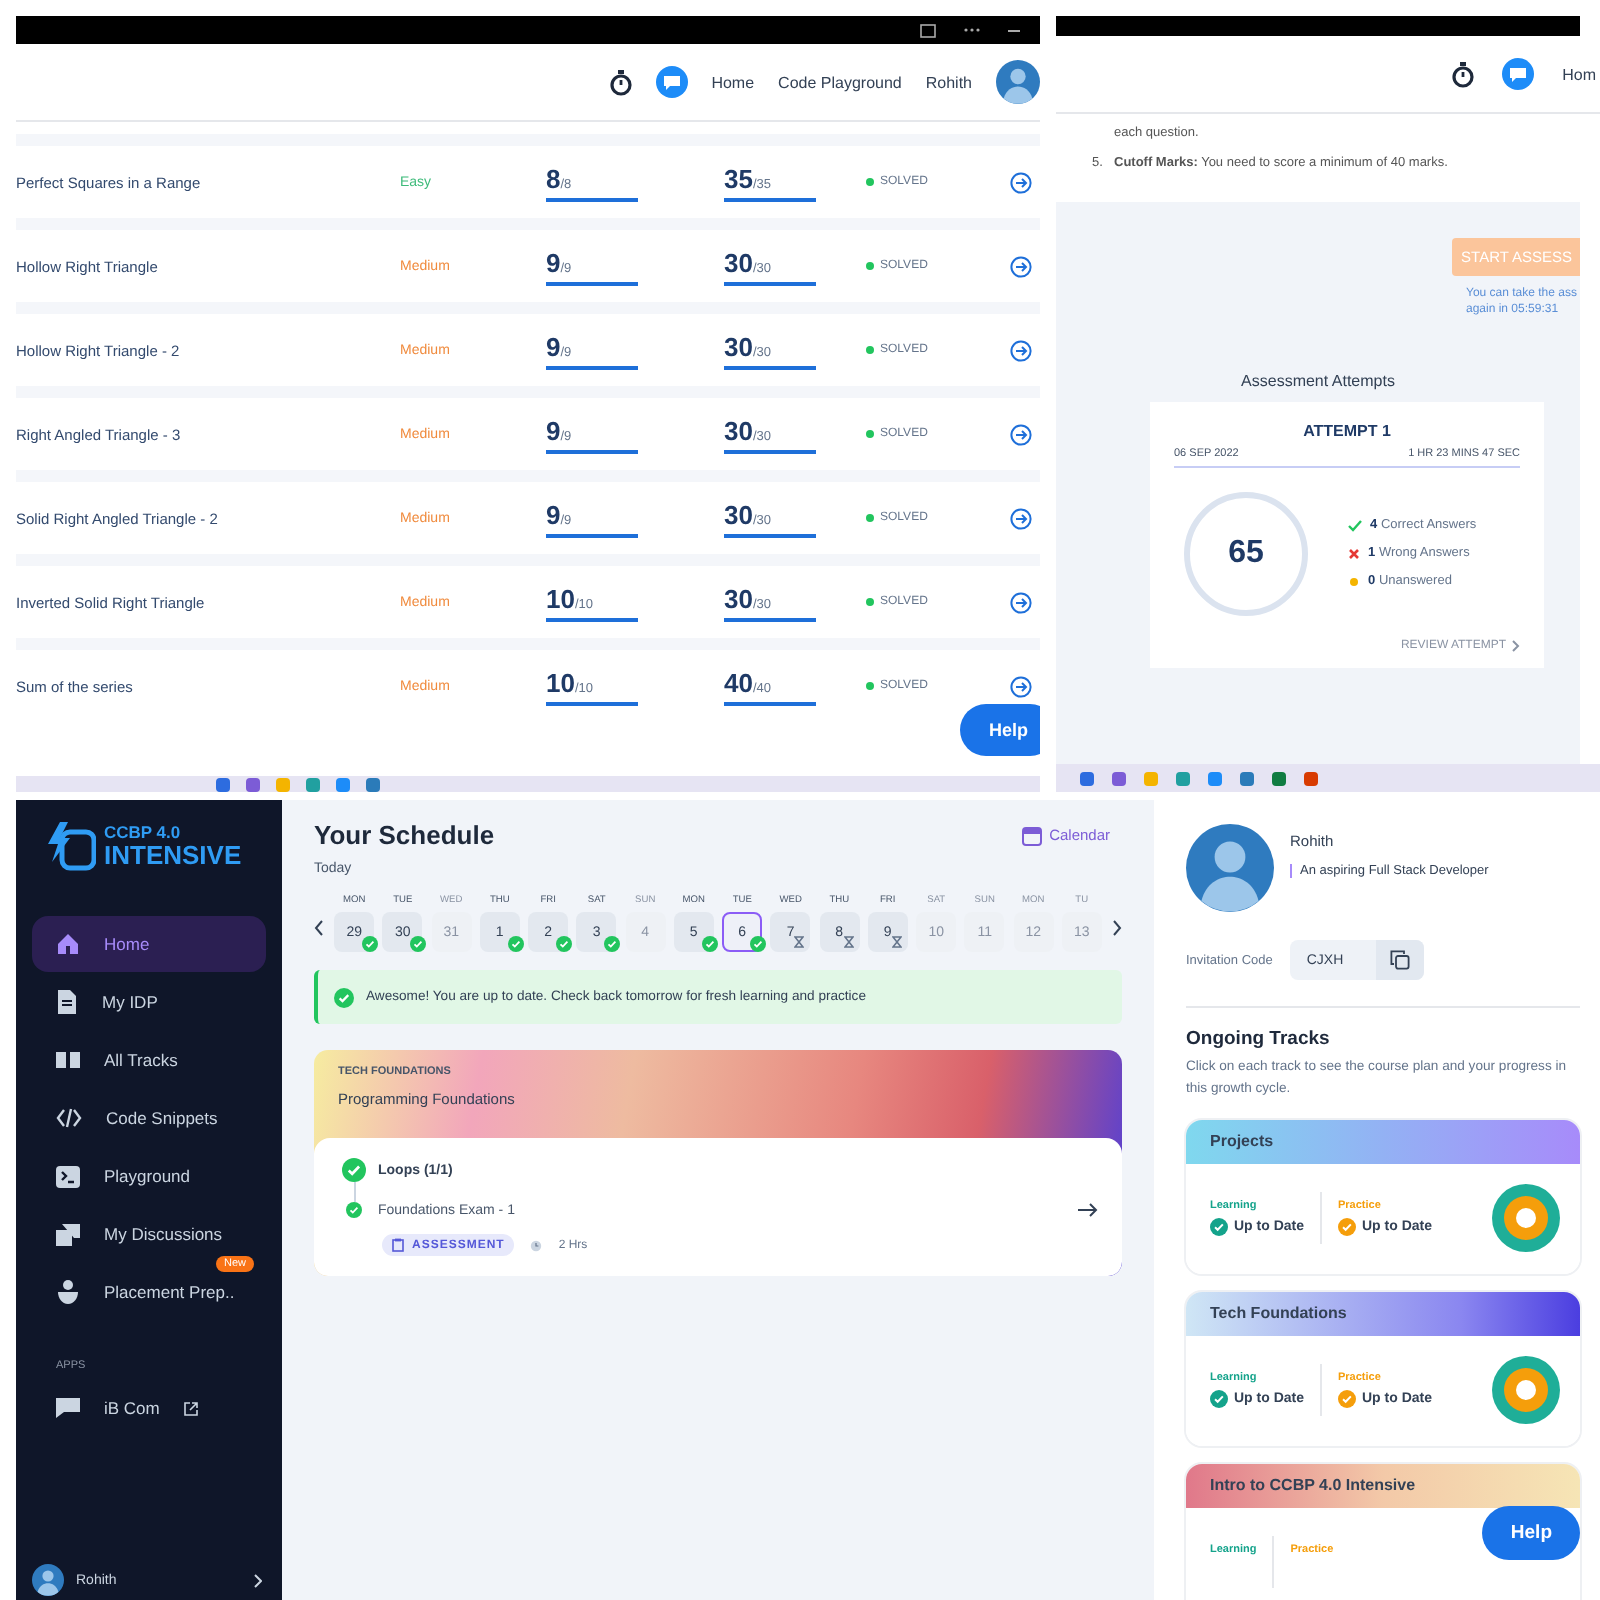  Describe the element at coordinates (1354, 553) in the screenshot. I see `cross-icon` at that location.